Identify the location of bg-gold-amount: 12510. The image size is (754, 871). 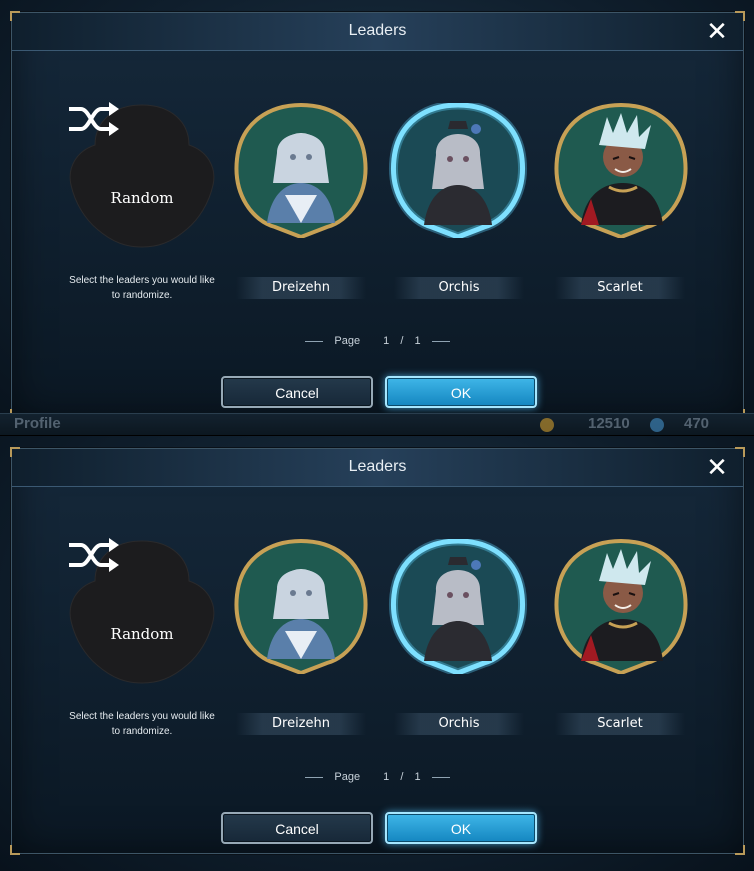
(609, 423).